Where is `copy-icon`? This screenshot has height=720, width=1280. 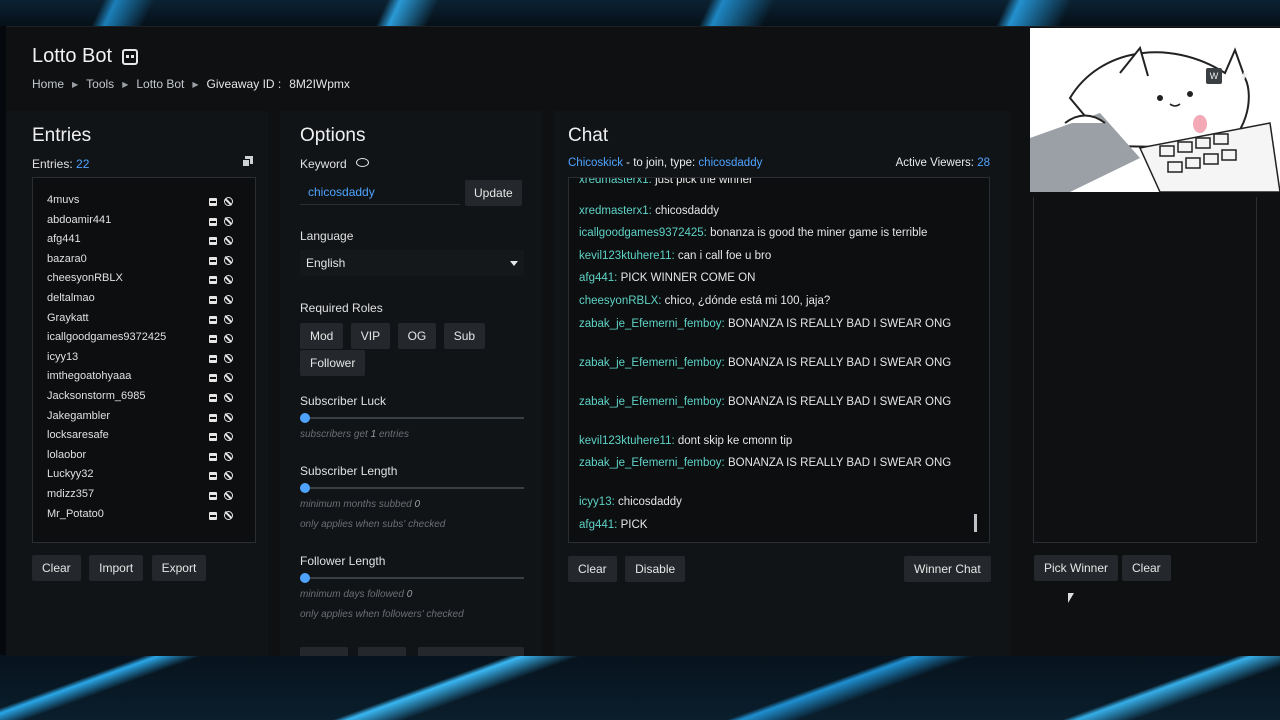
copy-icon is located at coordinates (248, 161).